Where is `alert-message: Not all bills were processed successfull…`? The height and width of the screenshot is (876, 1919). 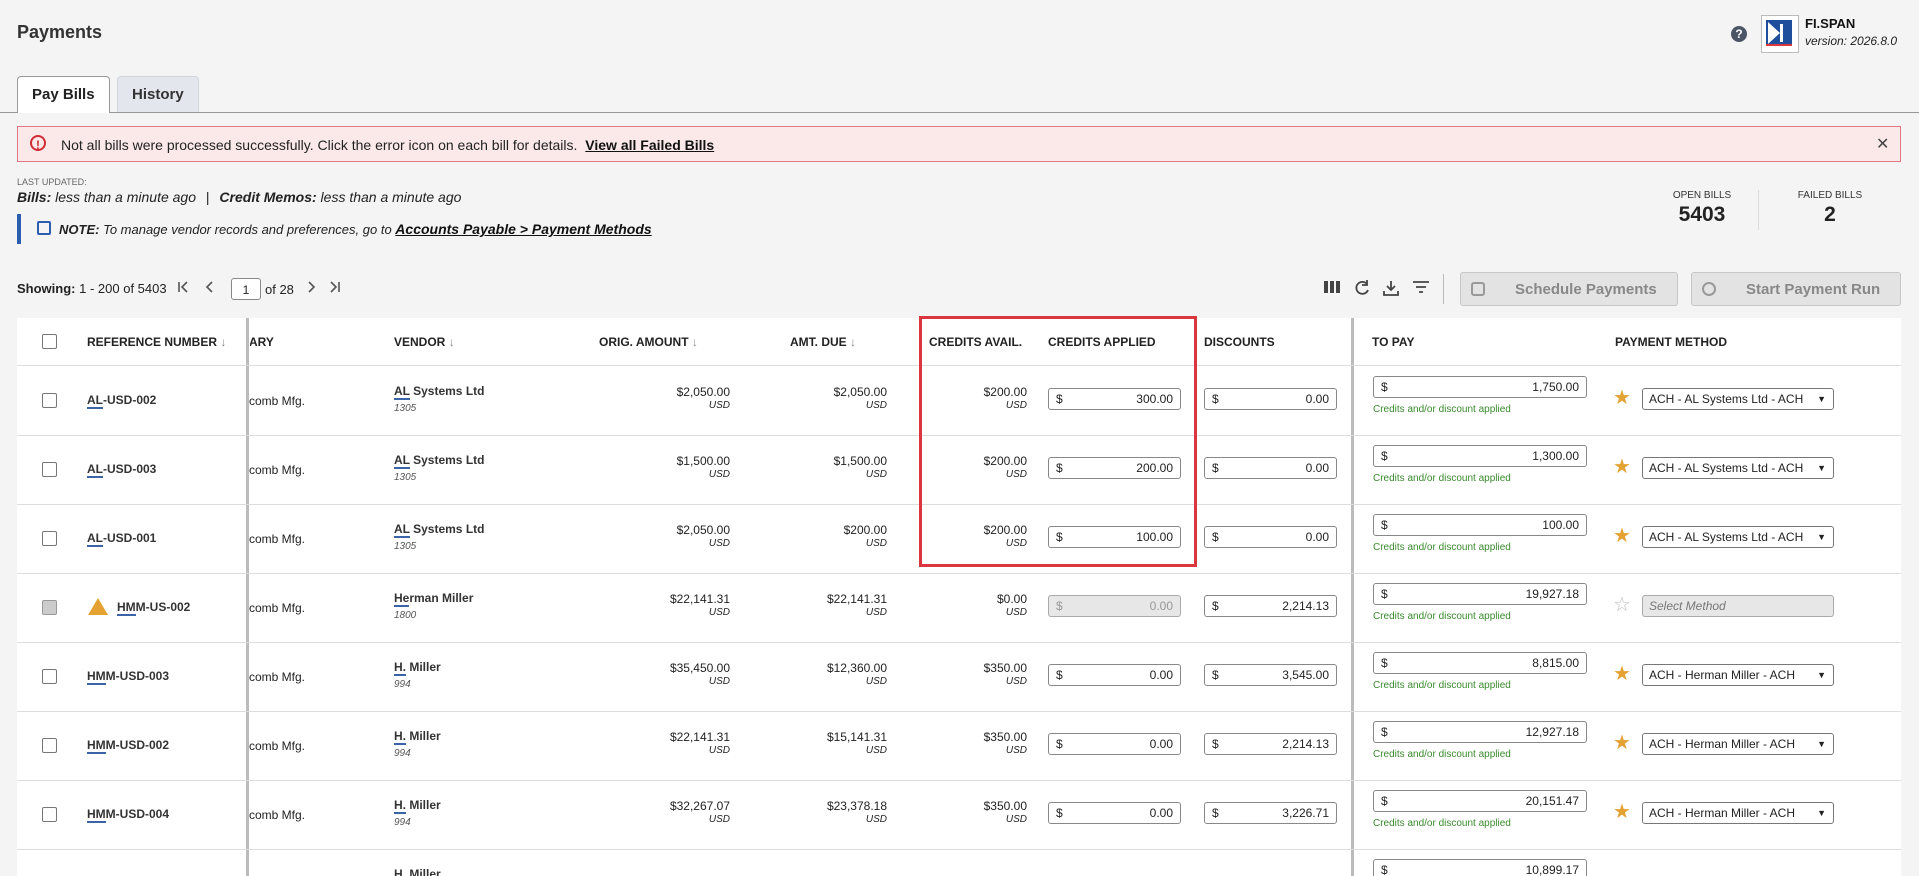 alert-message: Not all bills were processed successfull… is located at coordinates (387, 145).